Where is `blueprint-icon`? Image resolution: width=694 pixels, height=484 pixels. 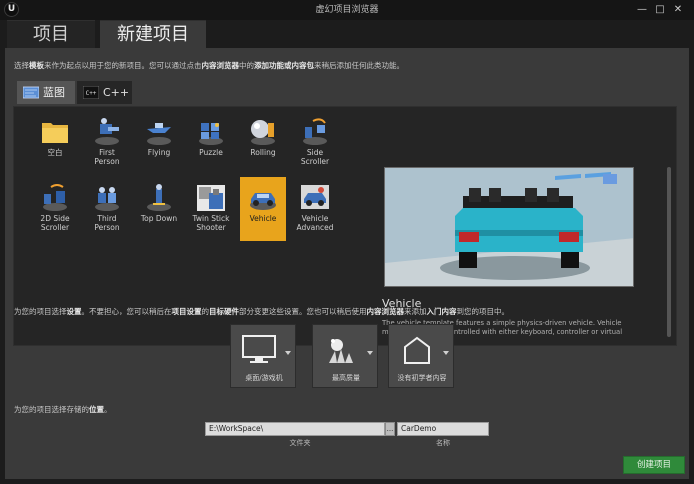 blueprint-icon is located at coordinates (31, 92).